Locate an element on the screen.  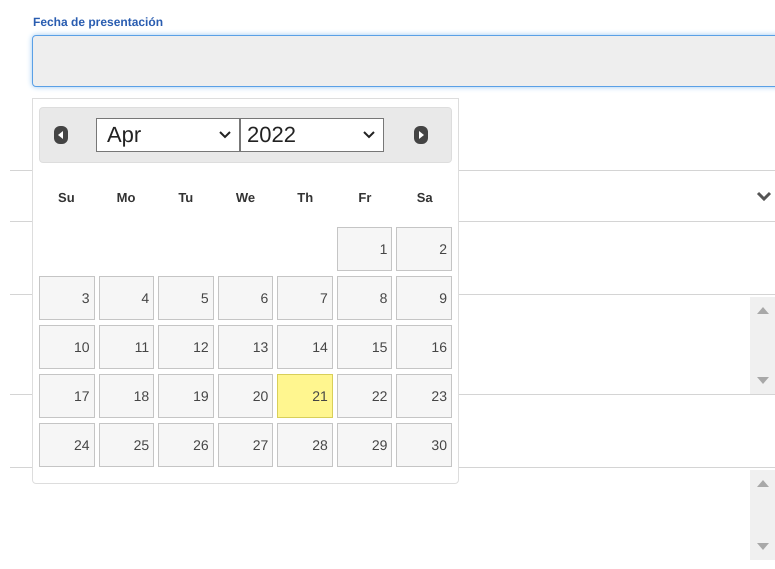
weekday-label: Tu is located at coordinates (185, 198).